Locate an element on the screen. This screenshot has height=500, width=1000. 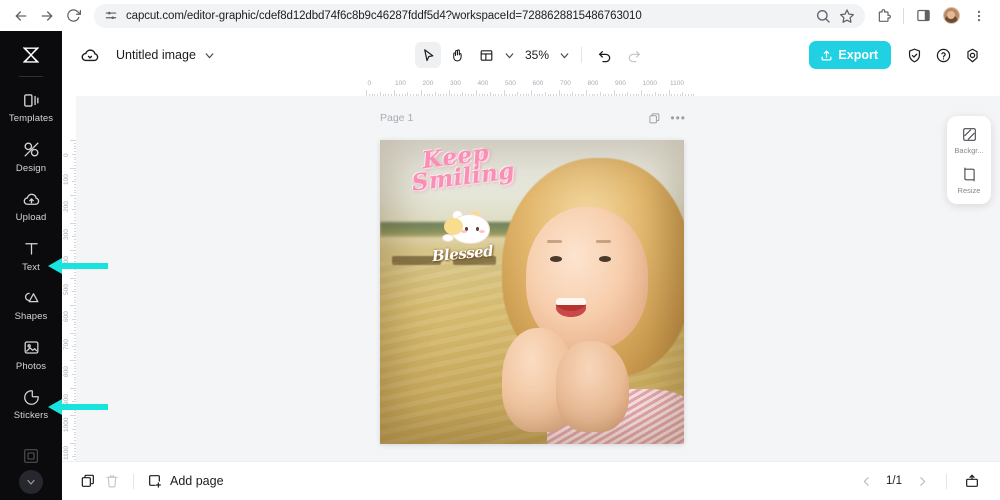
sidebar-item-design: Design is located at coordinates (31, 156).